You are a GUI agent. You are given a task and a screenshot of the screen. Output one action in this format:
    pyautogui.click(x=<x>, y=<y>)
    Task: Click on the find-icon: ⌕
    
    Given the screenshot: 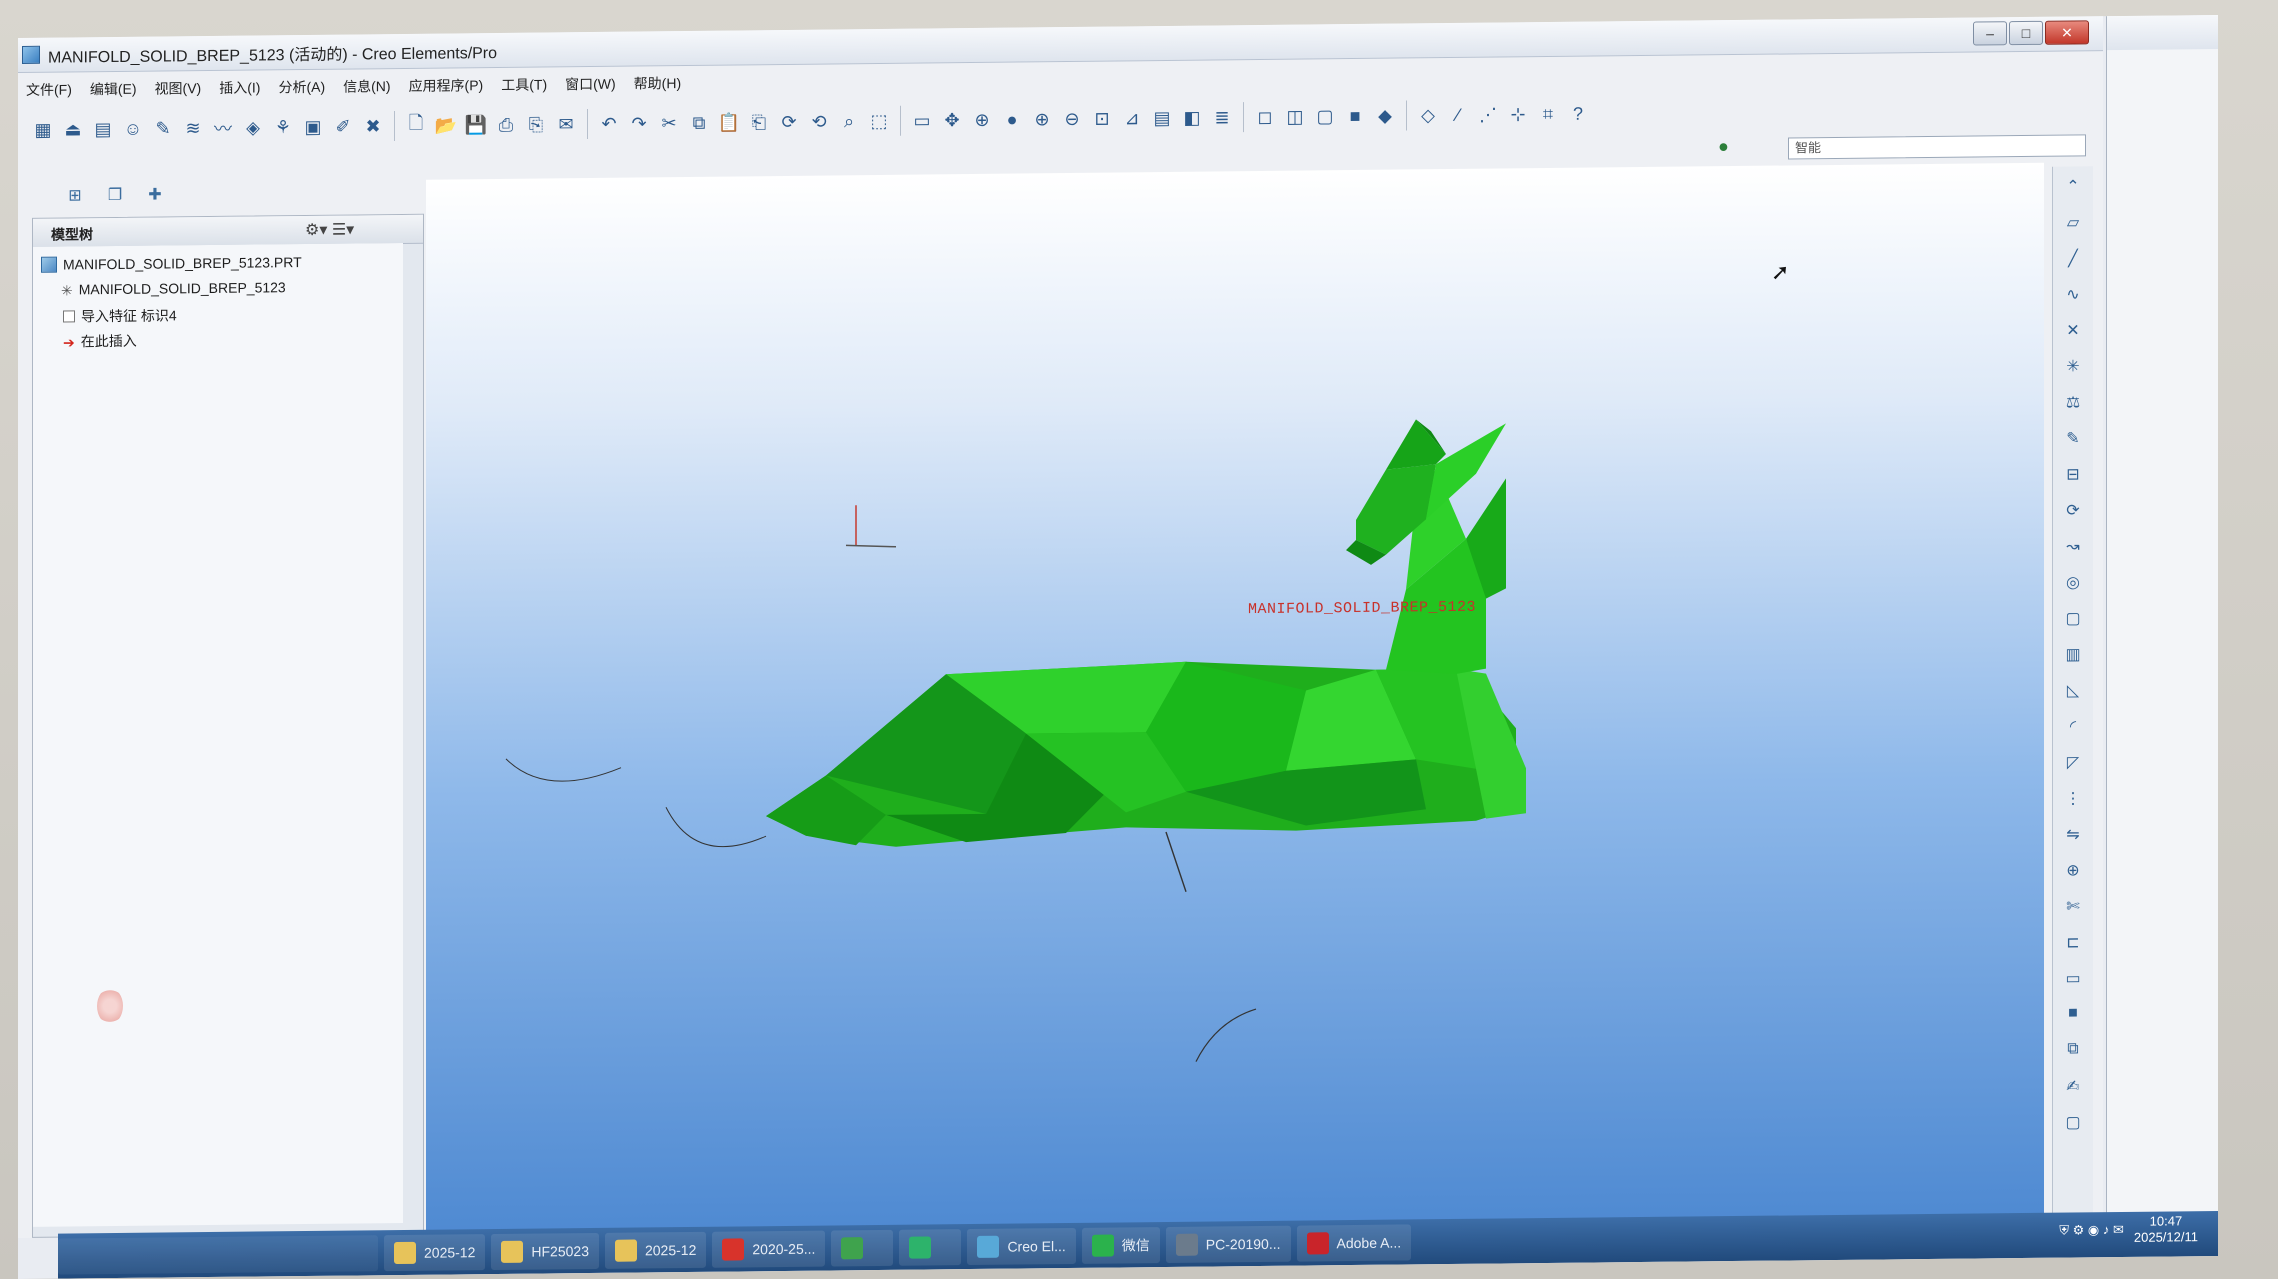 What is the action you would take?
    pyautogui.click(x=849, y=121)
    